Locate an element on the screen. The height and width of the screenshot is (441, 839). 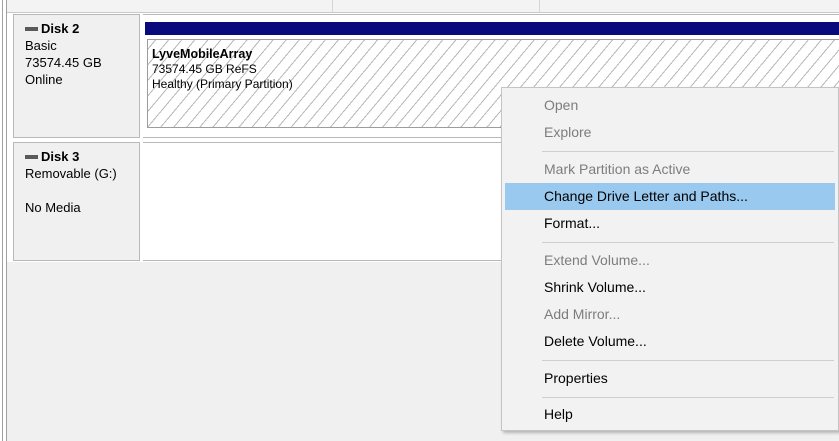
disk-3-label: Disk 3 Removable (G:) No Media is located at coordinates (76, 201).